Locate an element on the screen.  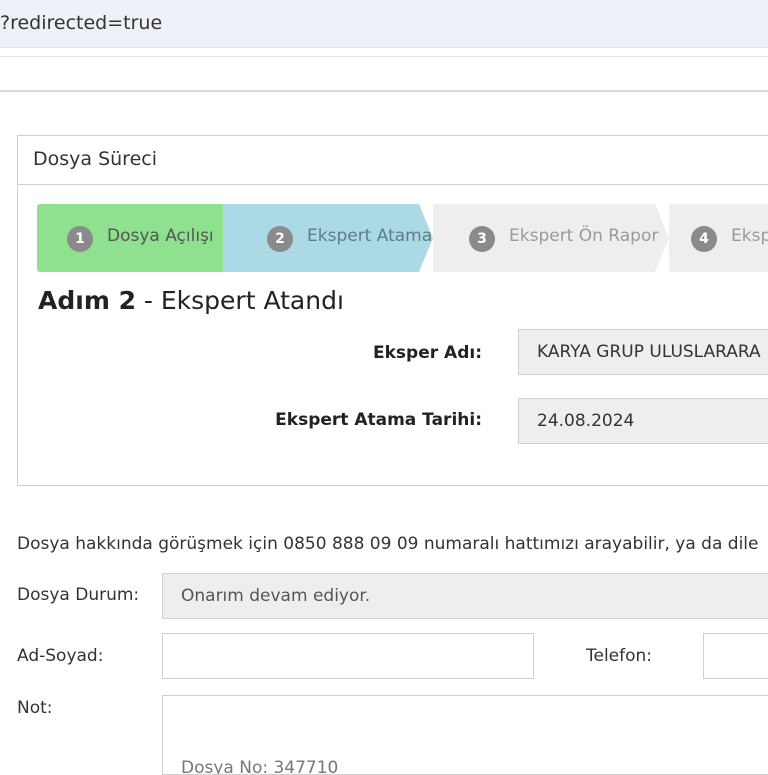
phone-input is located at coordinates (735, 656).